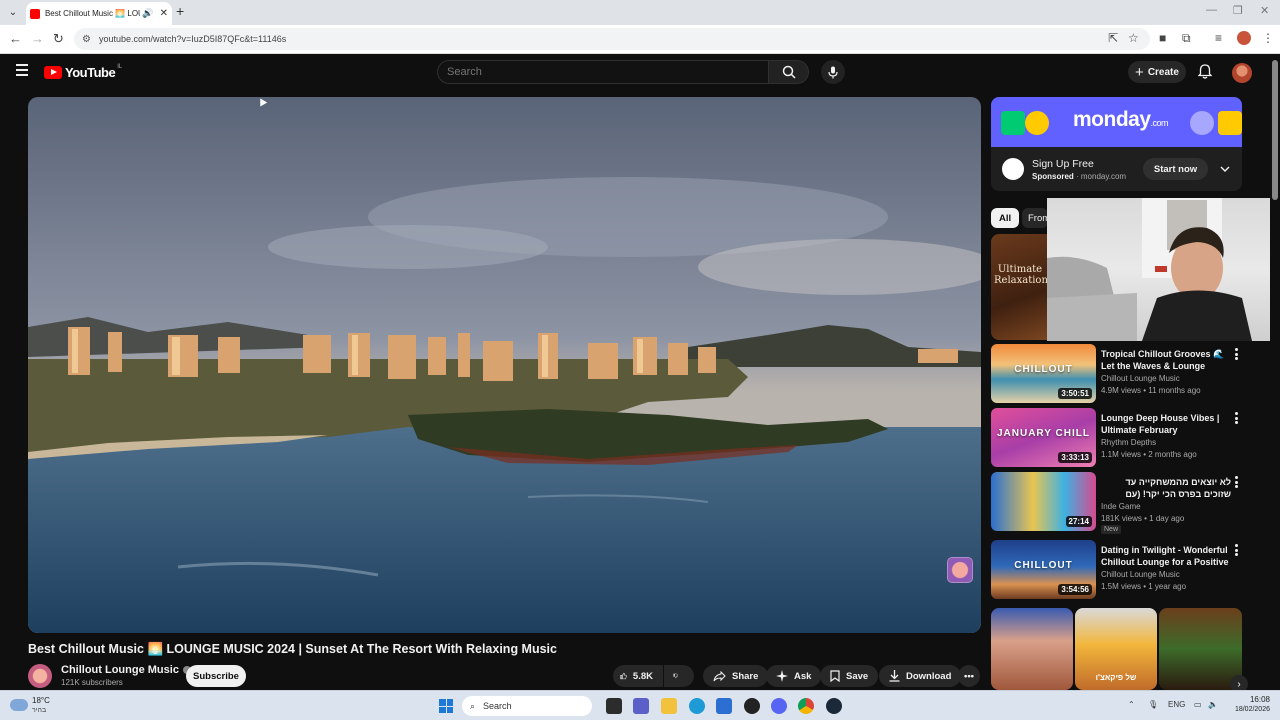 This screenshot has width=1280, height=720. What do you see at coordinates (1176, 704) in the screenshot?
I see `language-indicator: ENG` at bounding box center [1176, 704].